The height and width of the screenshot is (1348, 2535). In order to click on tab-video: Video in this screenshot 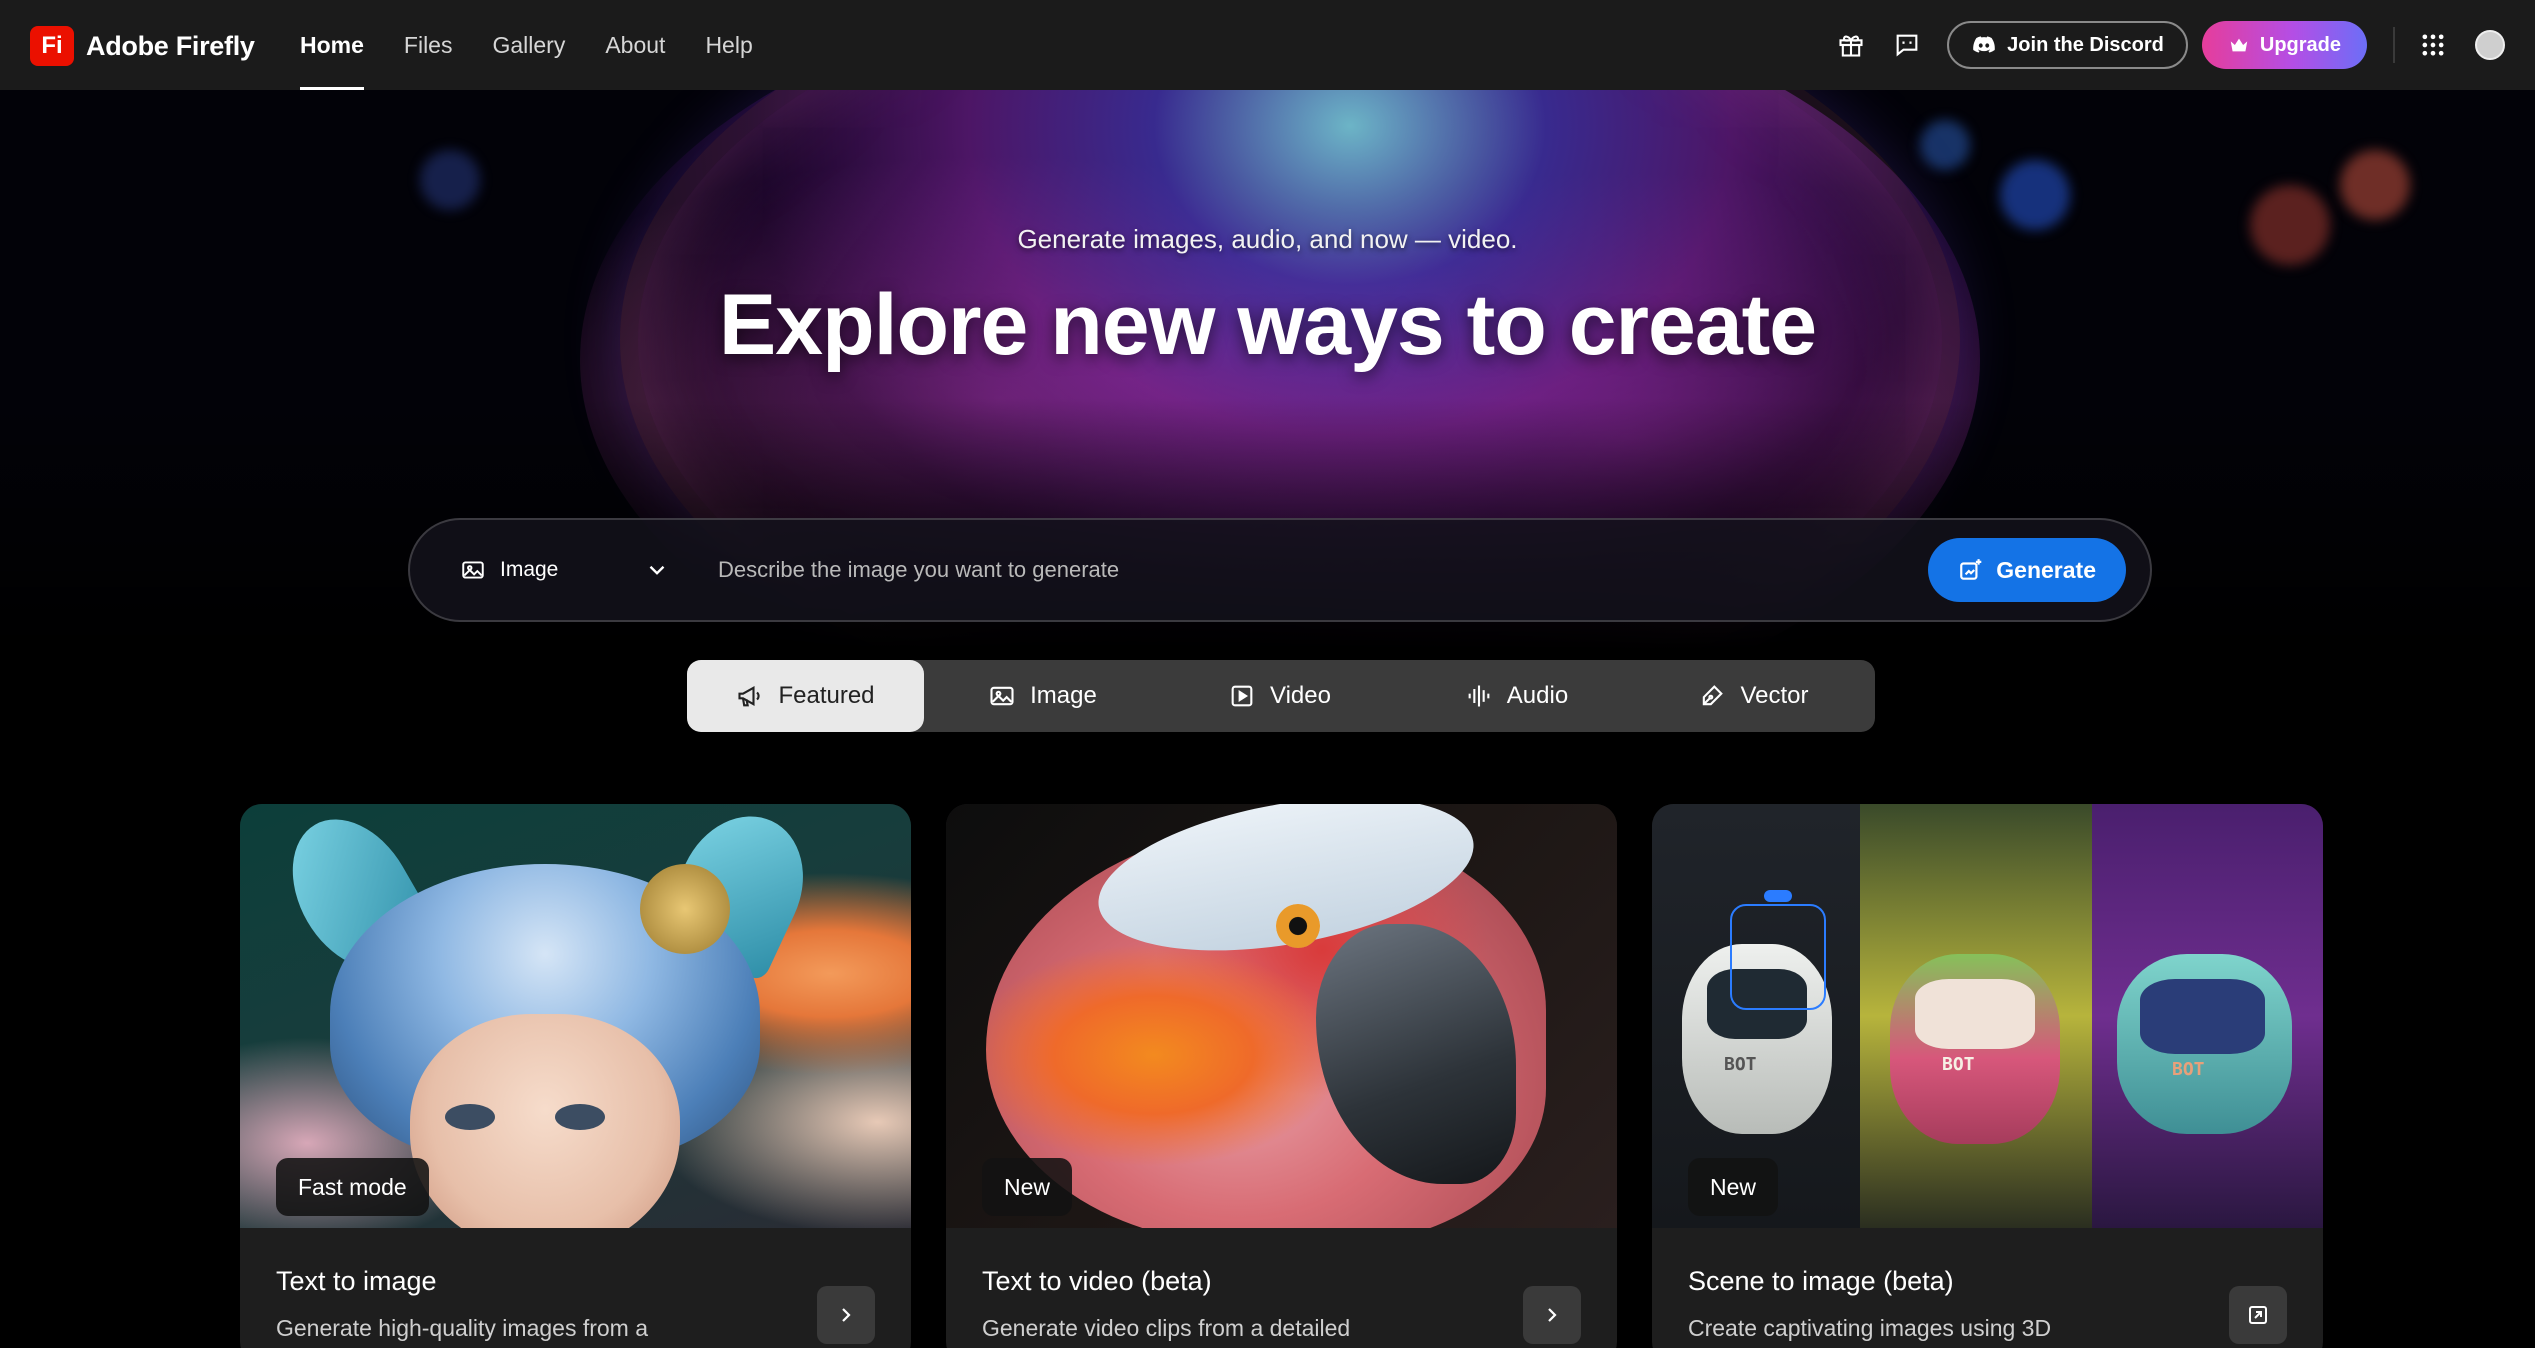, I will do `click(1279, 696)`.